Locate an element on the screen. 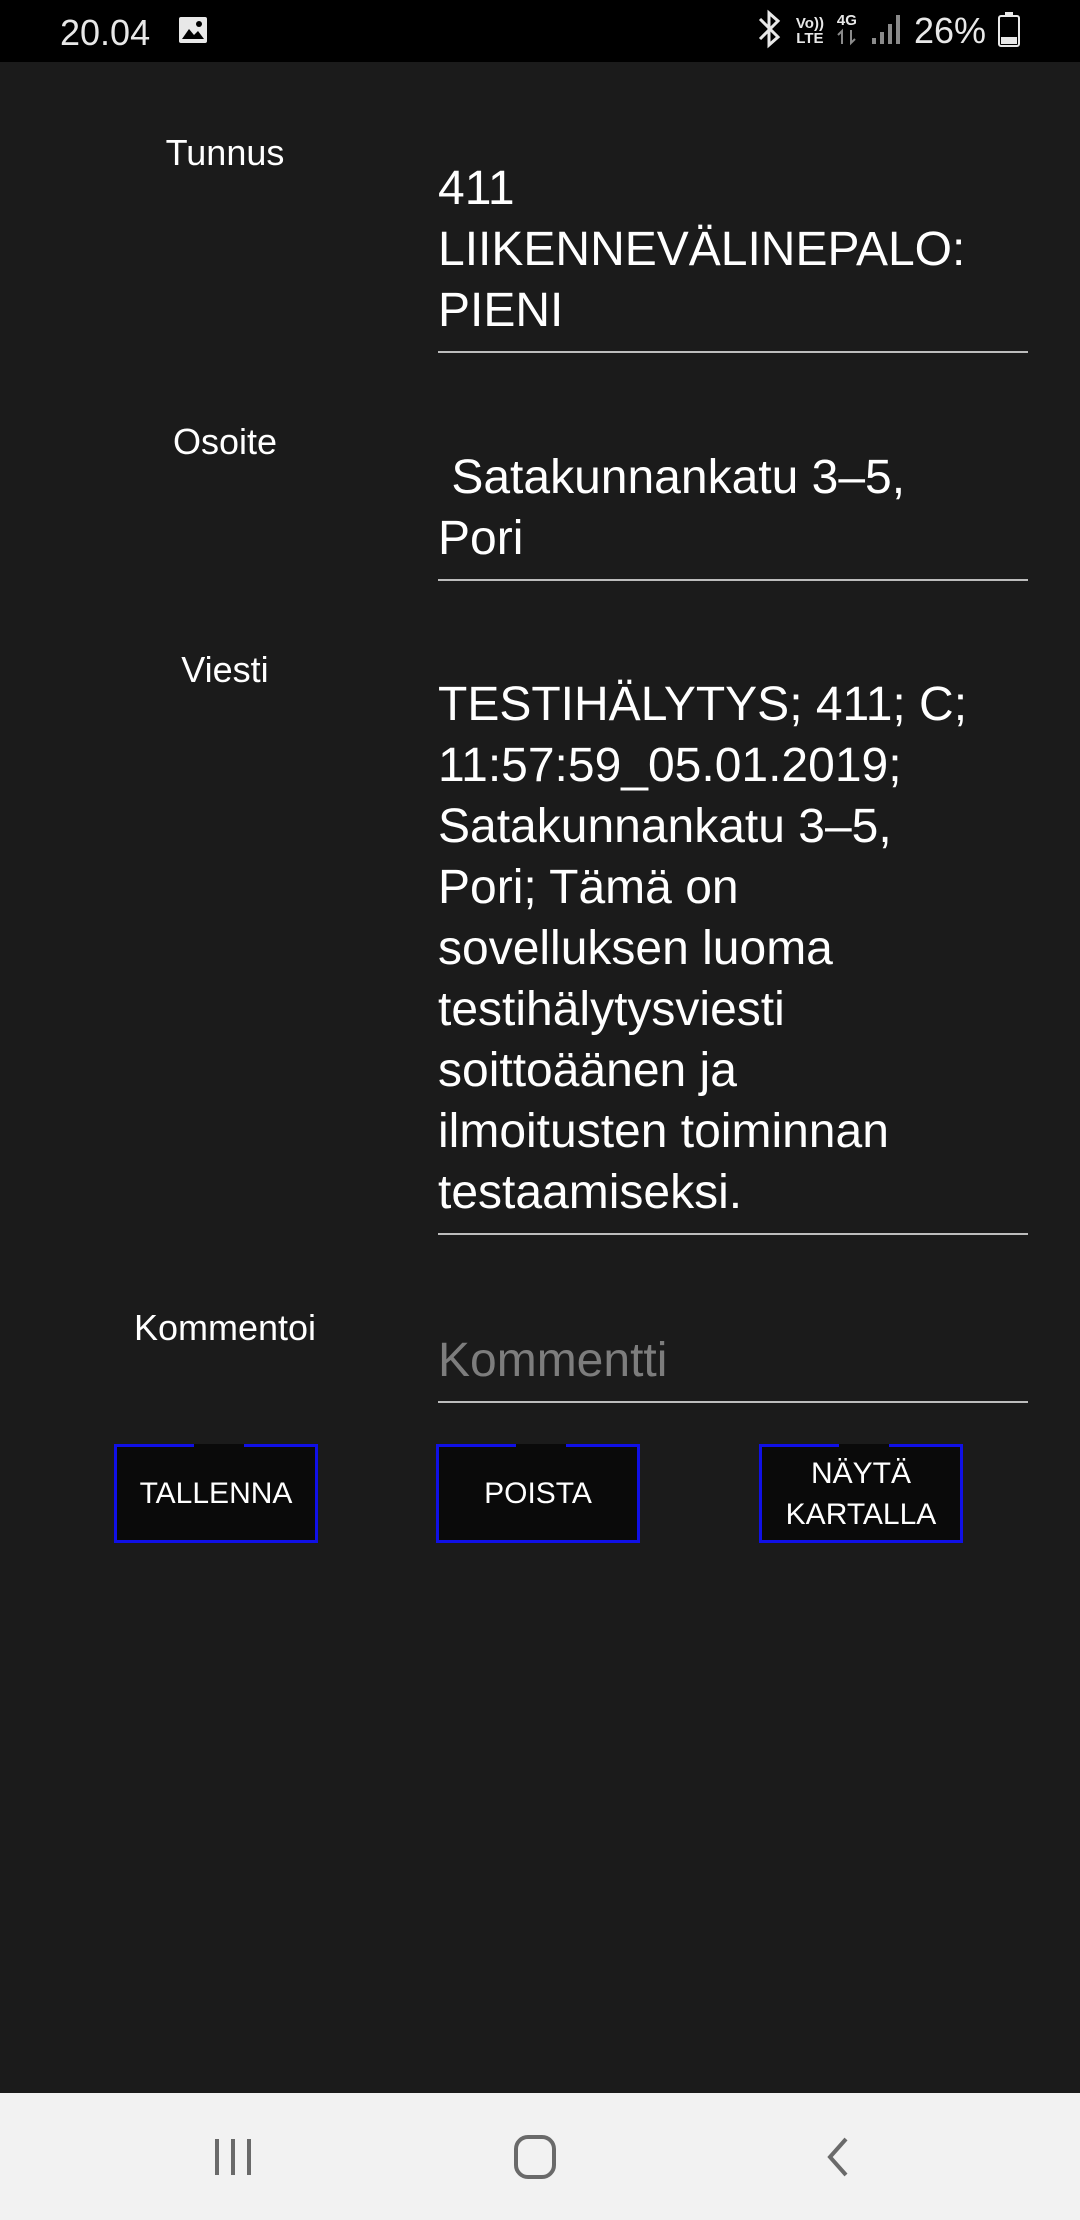  status-icons: Vo)) LTE 4G 26% is located at coordinates (887, 31).